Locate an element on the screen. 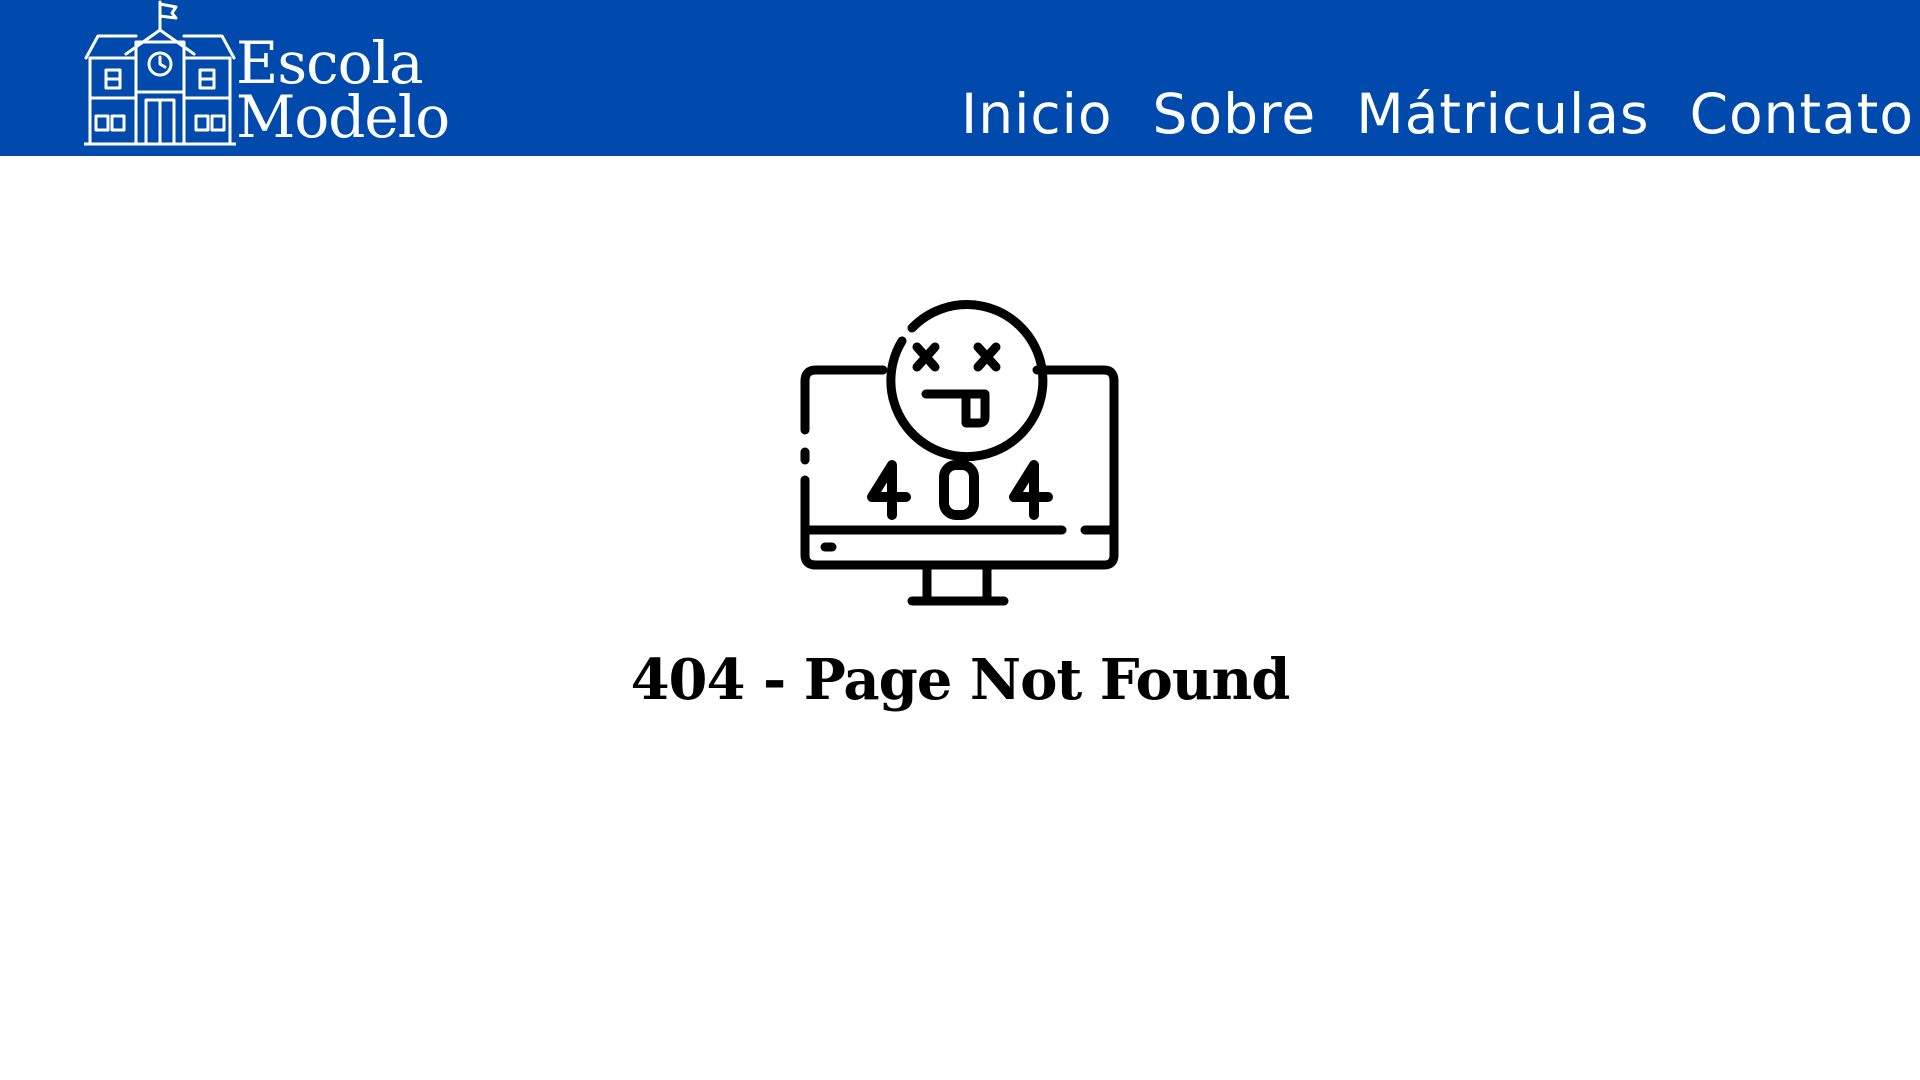 This screenshot has width=1920, height=1080. error-title: 404 - Page Not Found is located at coordinates (960, 680).